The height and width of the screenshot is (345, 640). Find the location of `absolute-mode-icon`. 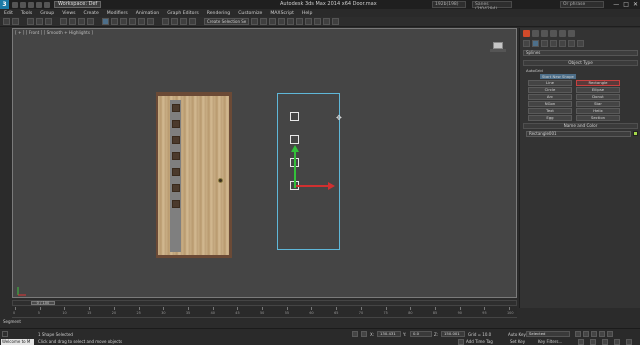

absolute-mode-icon is located at coordinates (364, 334).